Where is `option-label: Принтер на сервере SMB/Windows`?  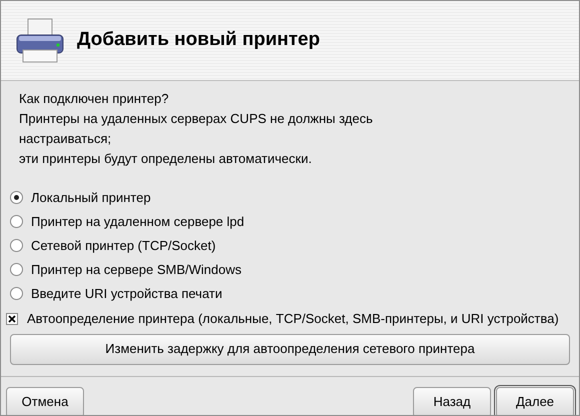
option-label: Принтер на сервере SMB/Windows is located at coordinates (136, 269).